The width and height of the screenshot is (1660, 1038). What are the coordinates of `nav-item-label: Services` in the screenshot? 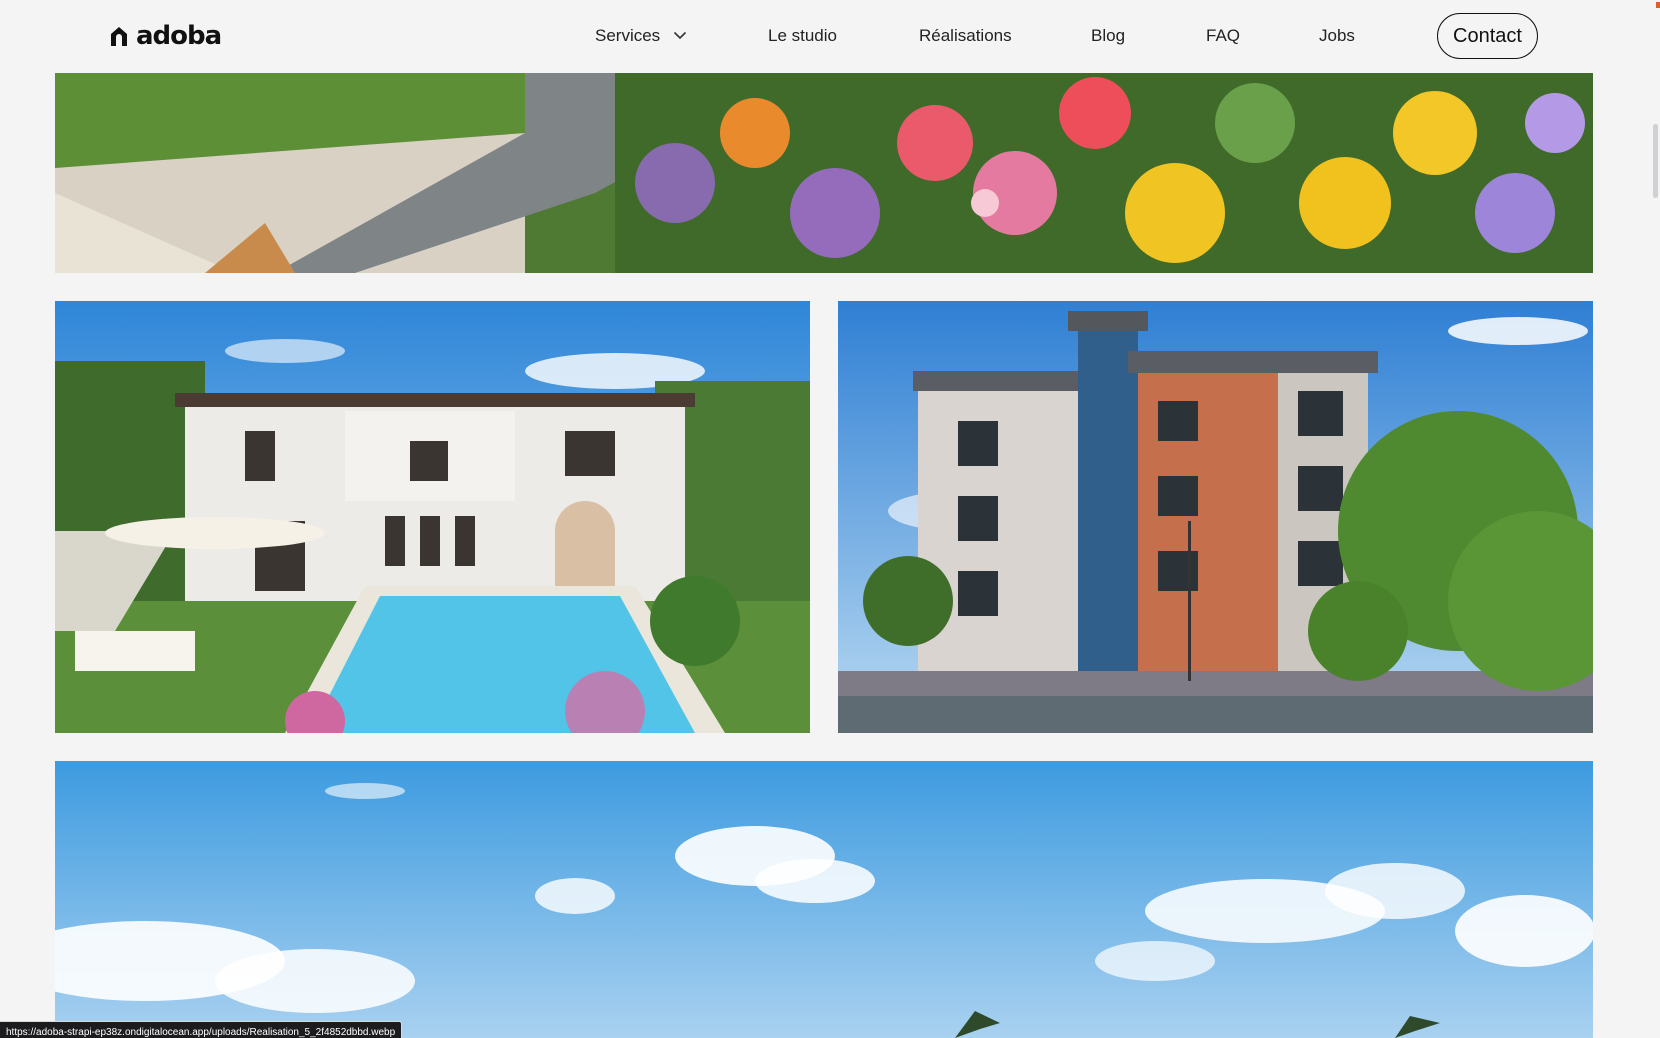 It's located at (628, 35).